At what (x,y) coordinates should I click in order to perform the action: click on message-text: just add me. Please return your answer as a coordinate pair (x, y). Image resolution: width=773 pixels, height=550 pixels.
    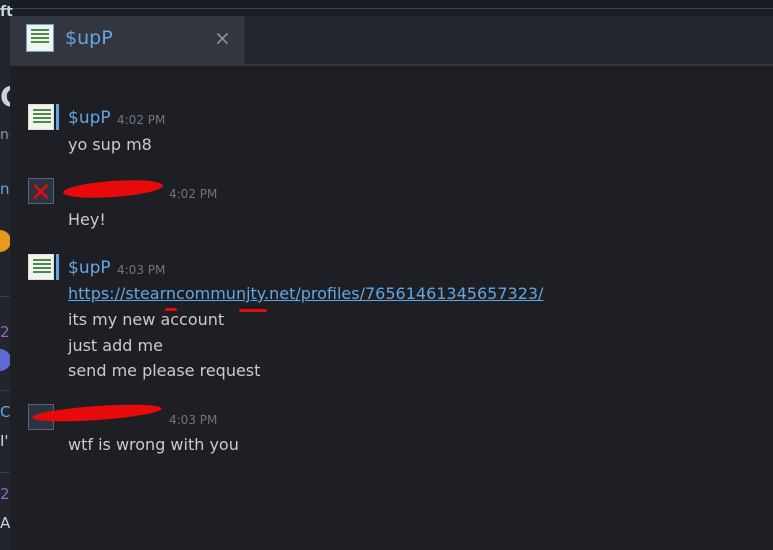
    Looking at the image, I should click on (115, 345).